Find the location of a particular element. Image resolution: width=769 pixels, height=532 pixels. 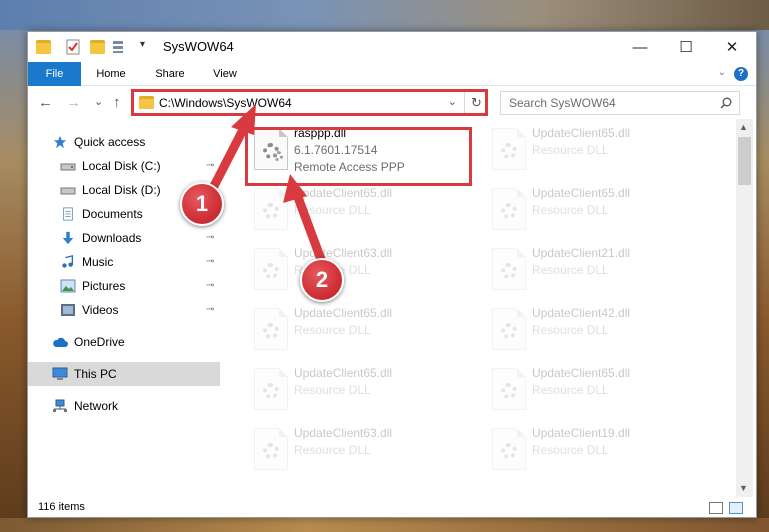

annotation-arrows is located at coordinates (267, 185).